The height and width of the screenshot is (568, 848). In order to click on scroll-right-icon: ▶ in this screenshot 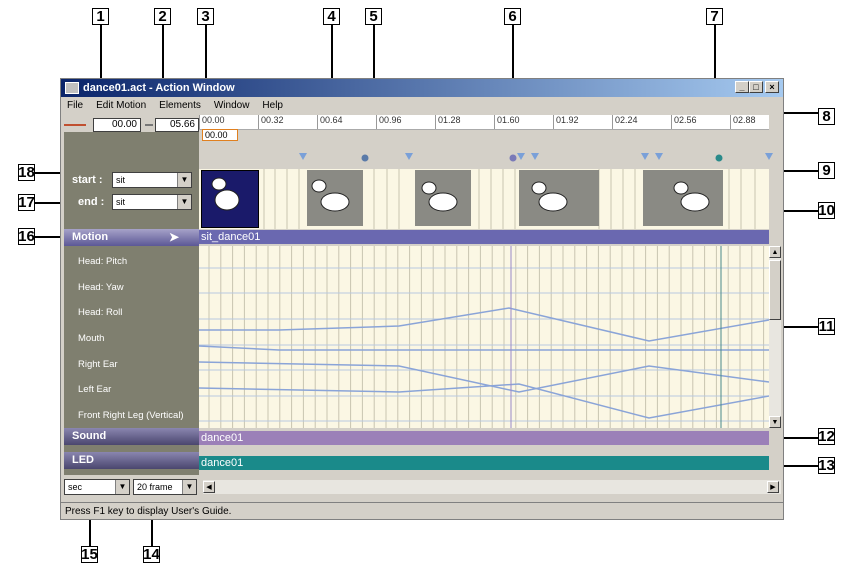, I will do `click(773, 487)`.